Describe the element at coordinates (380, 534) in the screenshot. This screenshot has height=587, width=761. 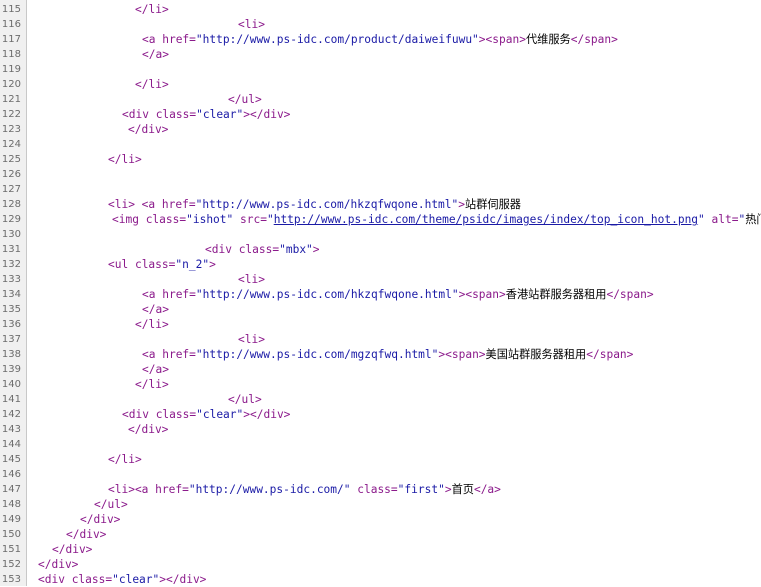
I see `code-line: 150 </div>` at that location.